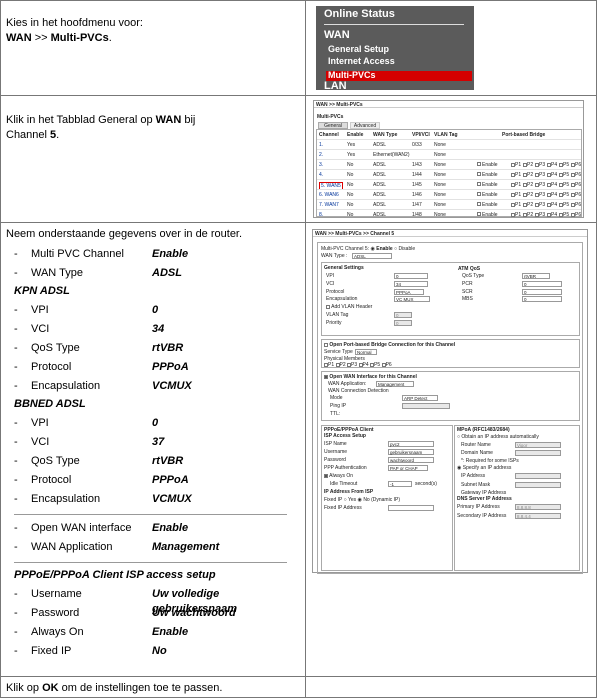 The image size is (597, 698). I want to click on fixed-ip-no-radio: ◉, so click(360, 500).